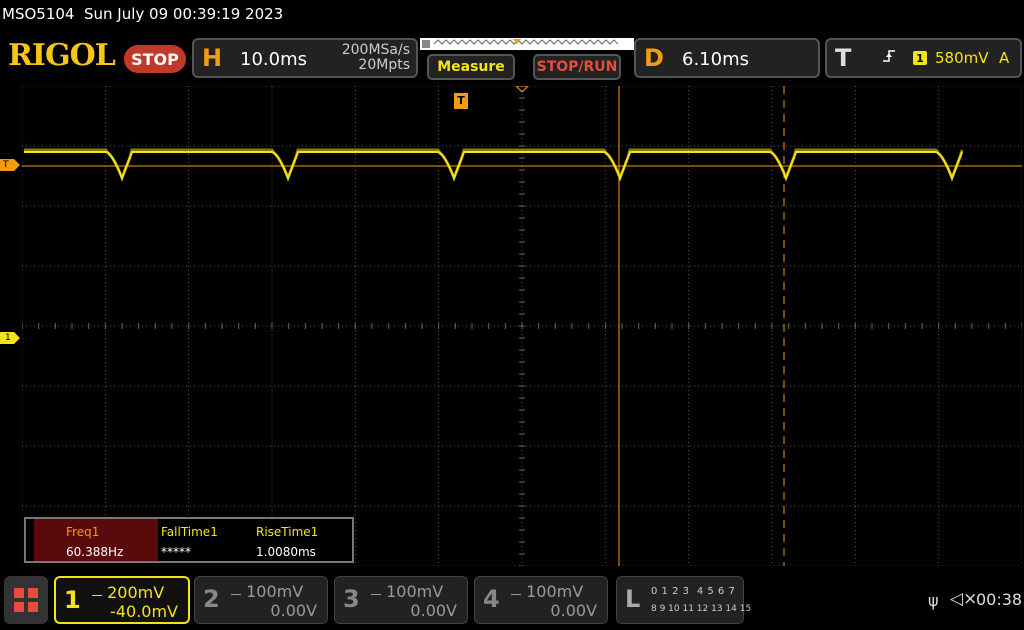 This screenshot has height=630, width=1024. I want to click on meas-value-risetime: 1.0080ms, so click(286, 552).